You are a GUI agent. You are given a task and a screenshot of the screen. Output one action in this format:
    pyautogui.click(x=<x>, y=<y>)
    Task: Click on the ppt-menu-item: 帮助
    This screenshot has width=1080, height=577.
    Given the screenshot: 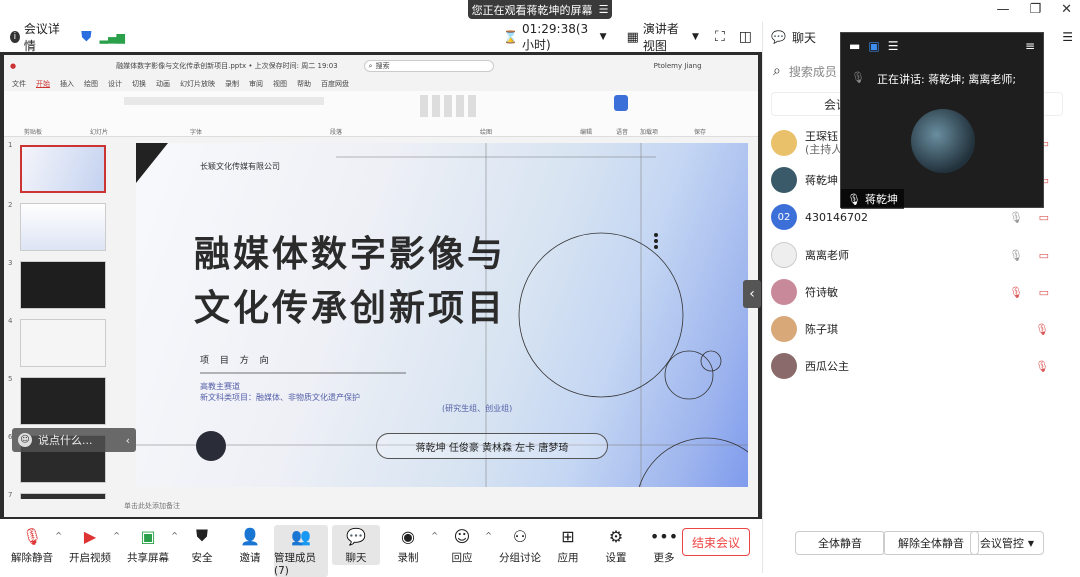 What is the action you would take?
    pyautogui.click(x=304, y=84)
    